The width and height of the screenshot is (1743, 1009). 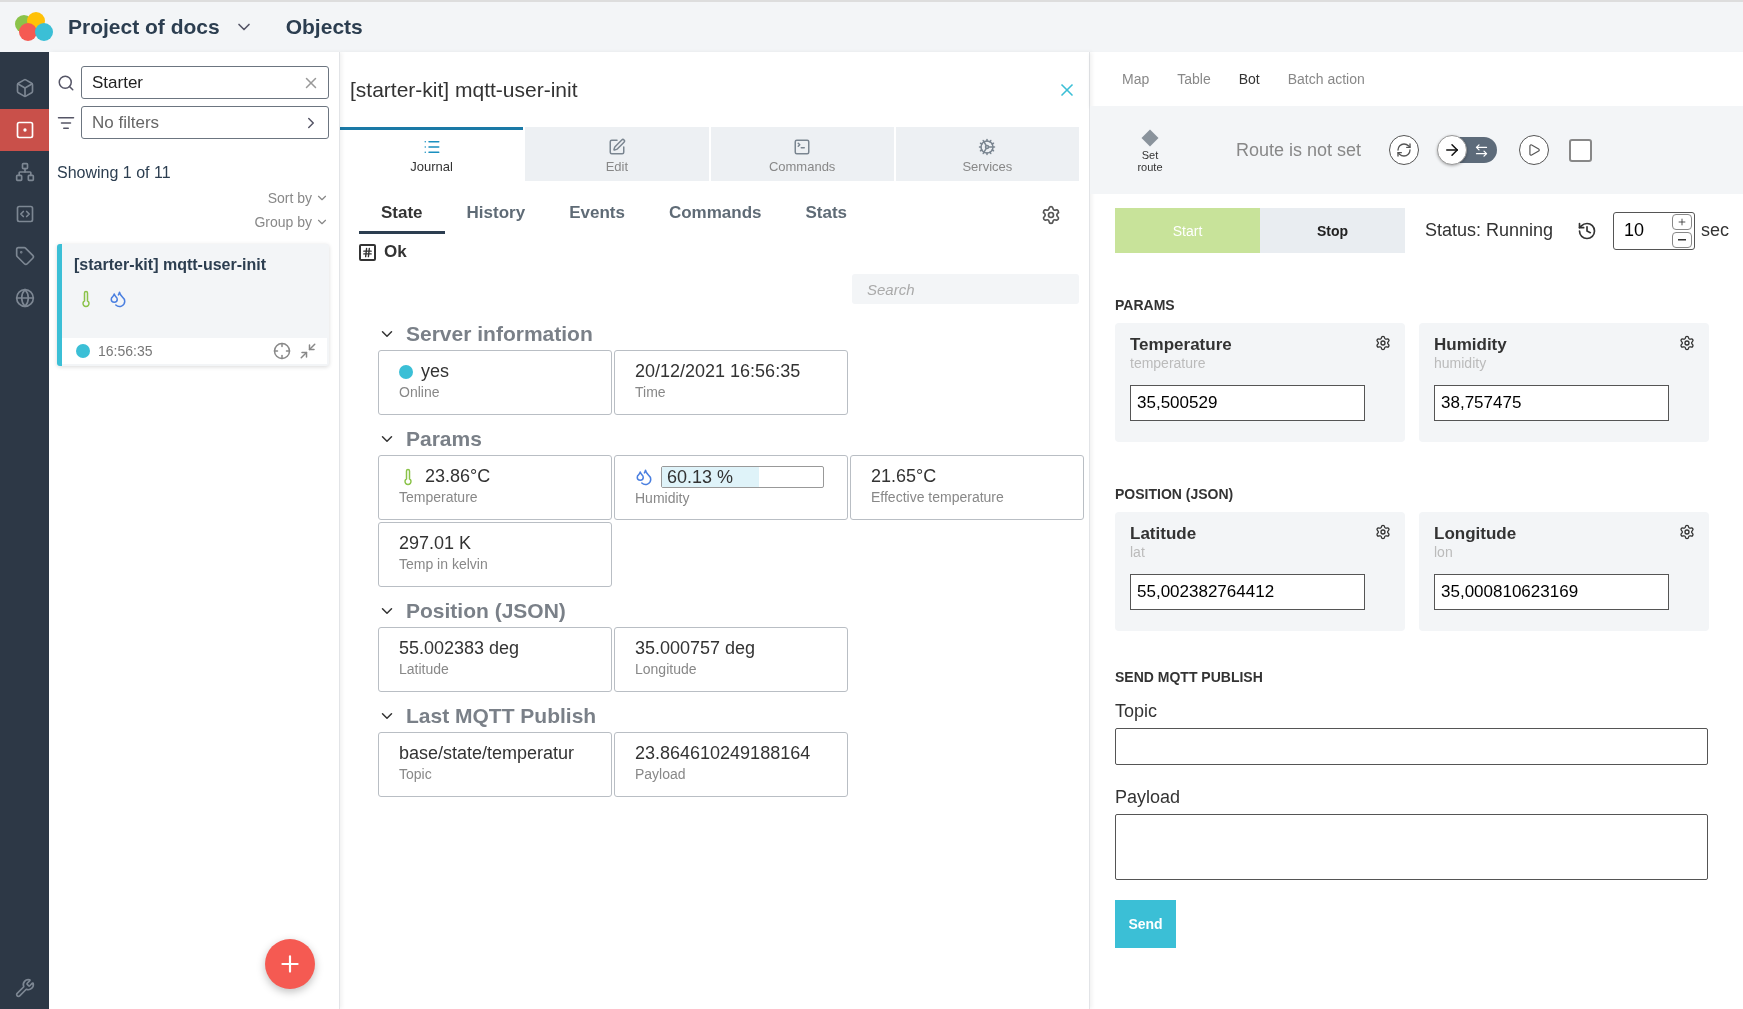 I want to click on field-label: Payload, so click(x=1148, y=797).